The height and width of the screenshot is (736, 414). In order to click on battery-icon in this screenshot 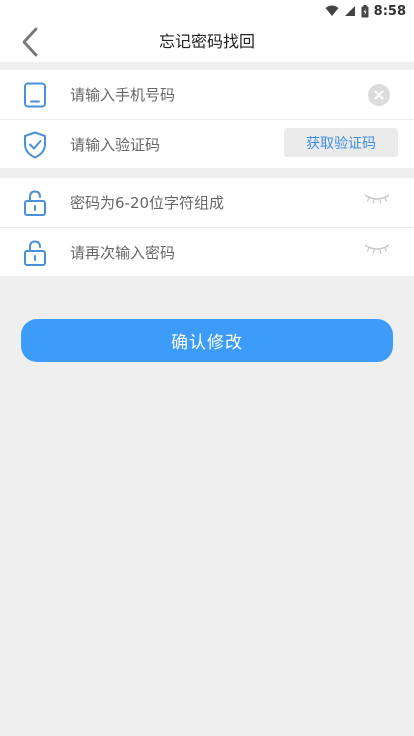, I will do `click(365, 10)`.